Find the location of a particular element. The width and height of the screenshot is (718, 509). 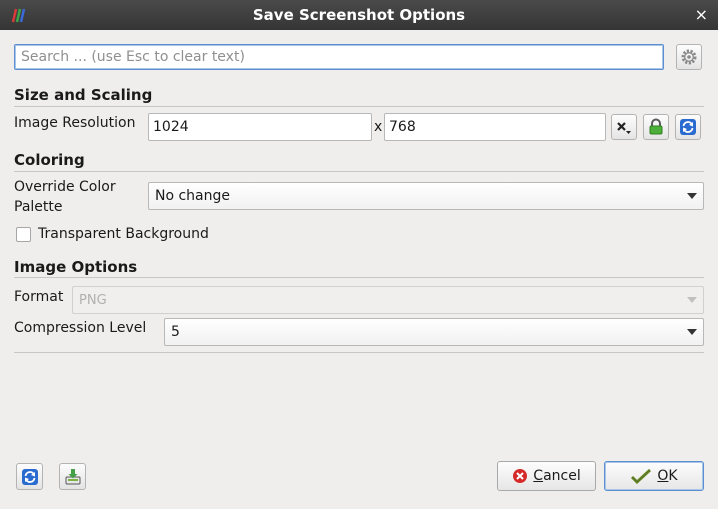

lock-aspect-button is located at coordinates (656, 127).